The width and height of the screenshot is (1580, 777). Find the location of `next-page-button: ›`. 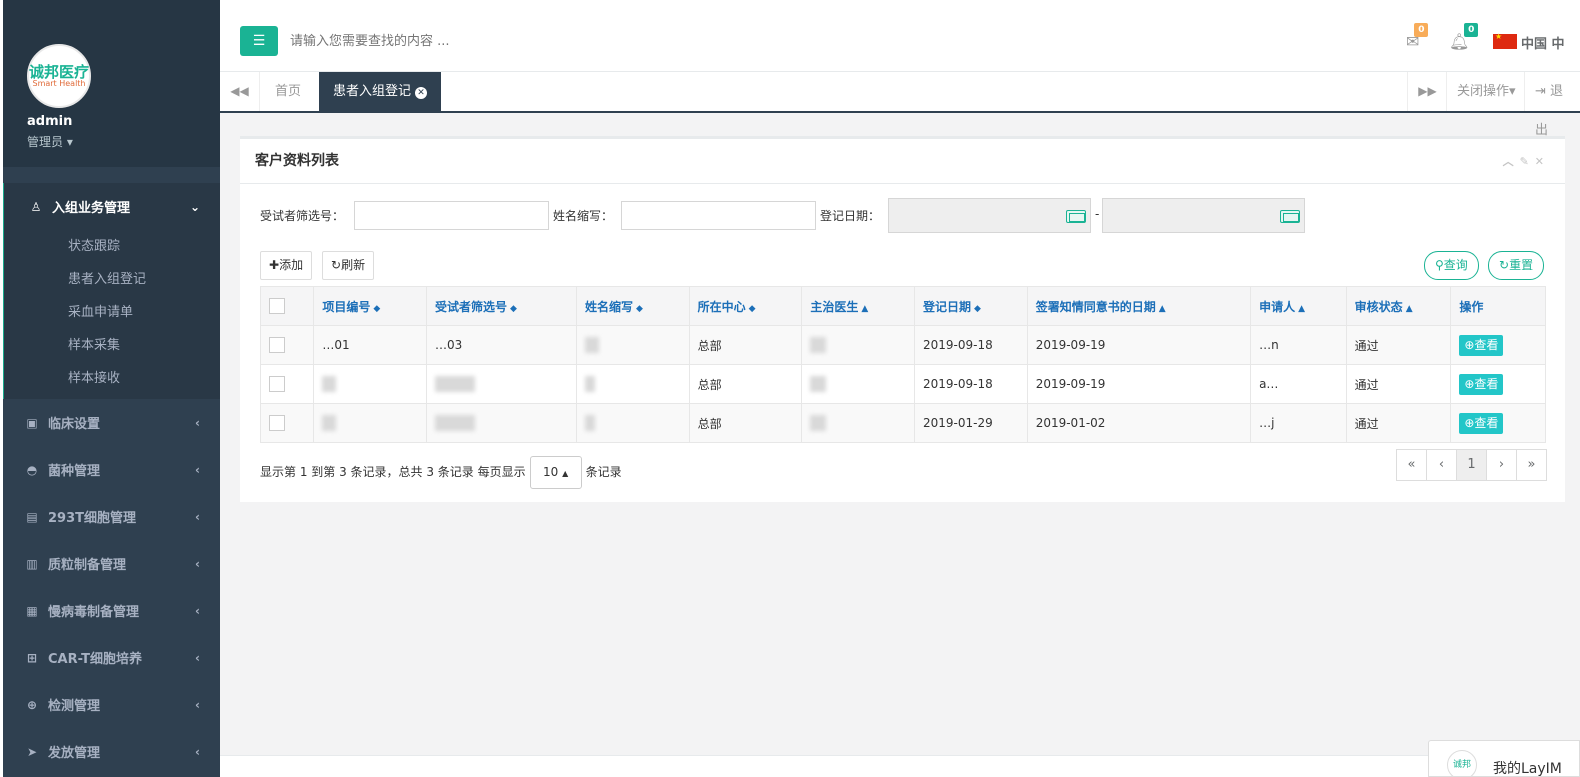

next-page-button: › is located at coordinates (1501, 465).